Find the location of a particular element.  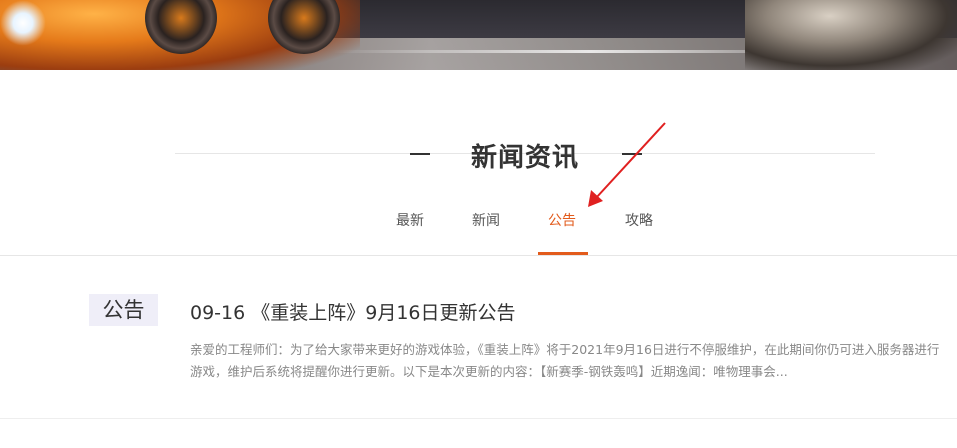

heading-divider-line is located at coordinates (525, 153).